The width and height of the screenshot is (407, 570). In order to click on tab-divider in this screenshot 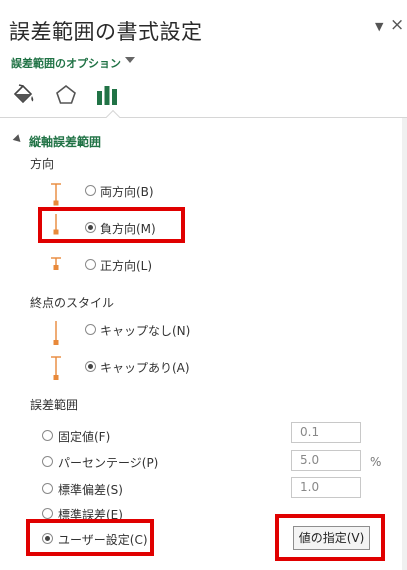, I will do `click(203, 117)`.